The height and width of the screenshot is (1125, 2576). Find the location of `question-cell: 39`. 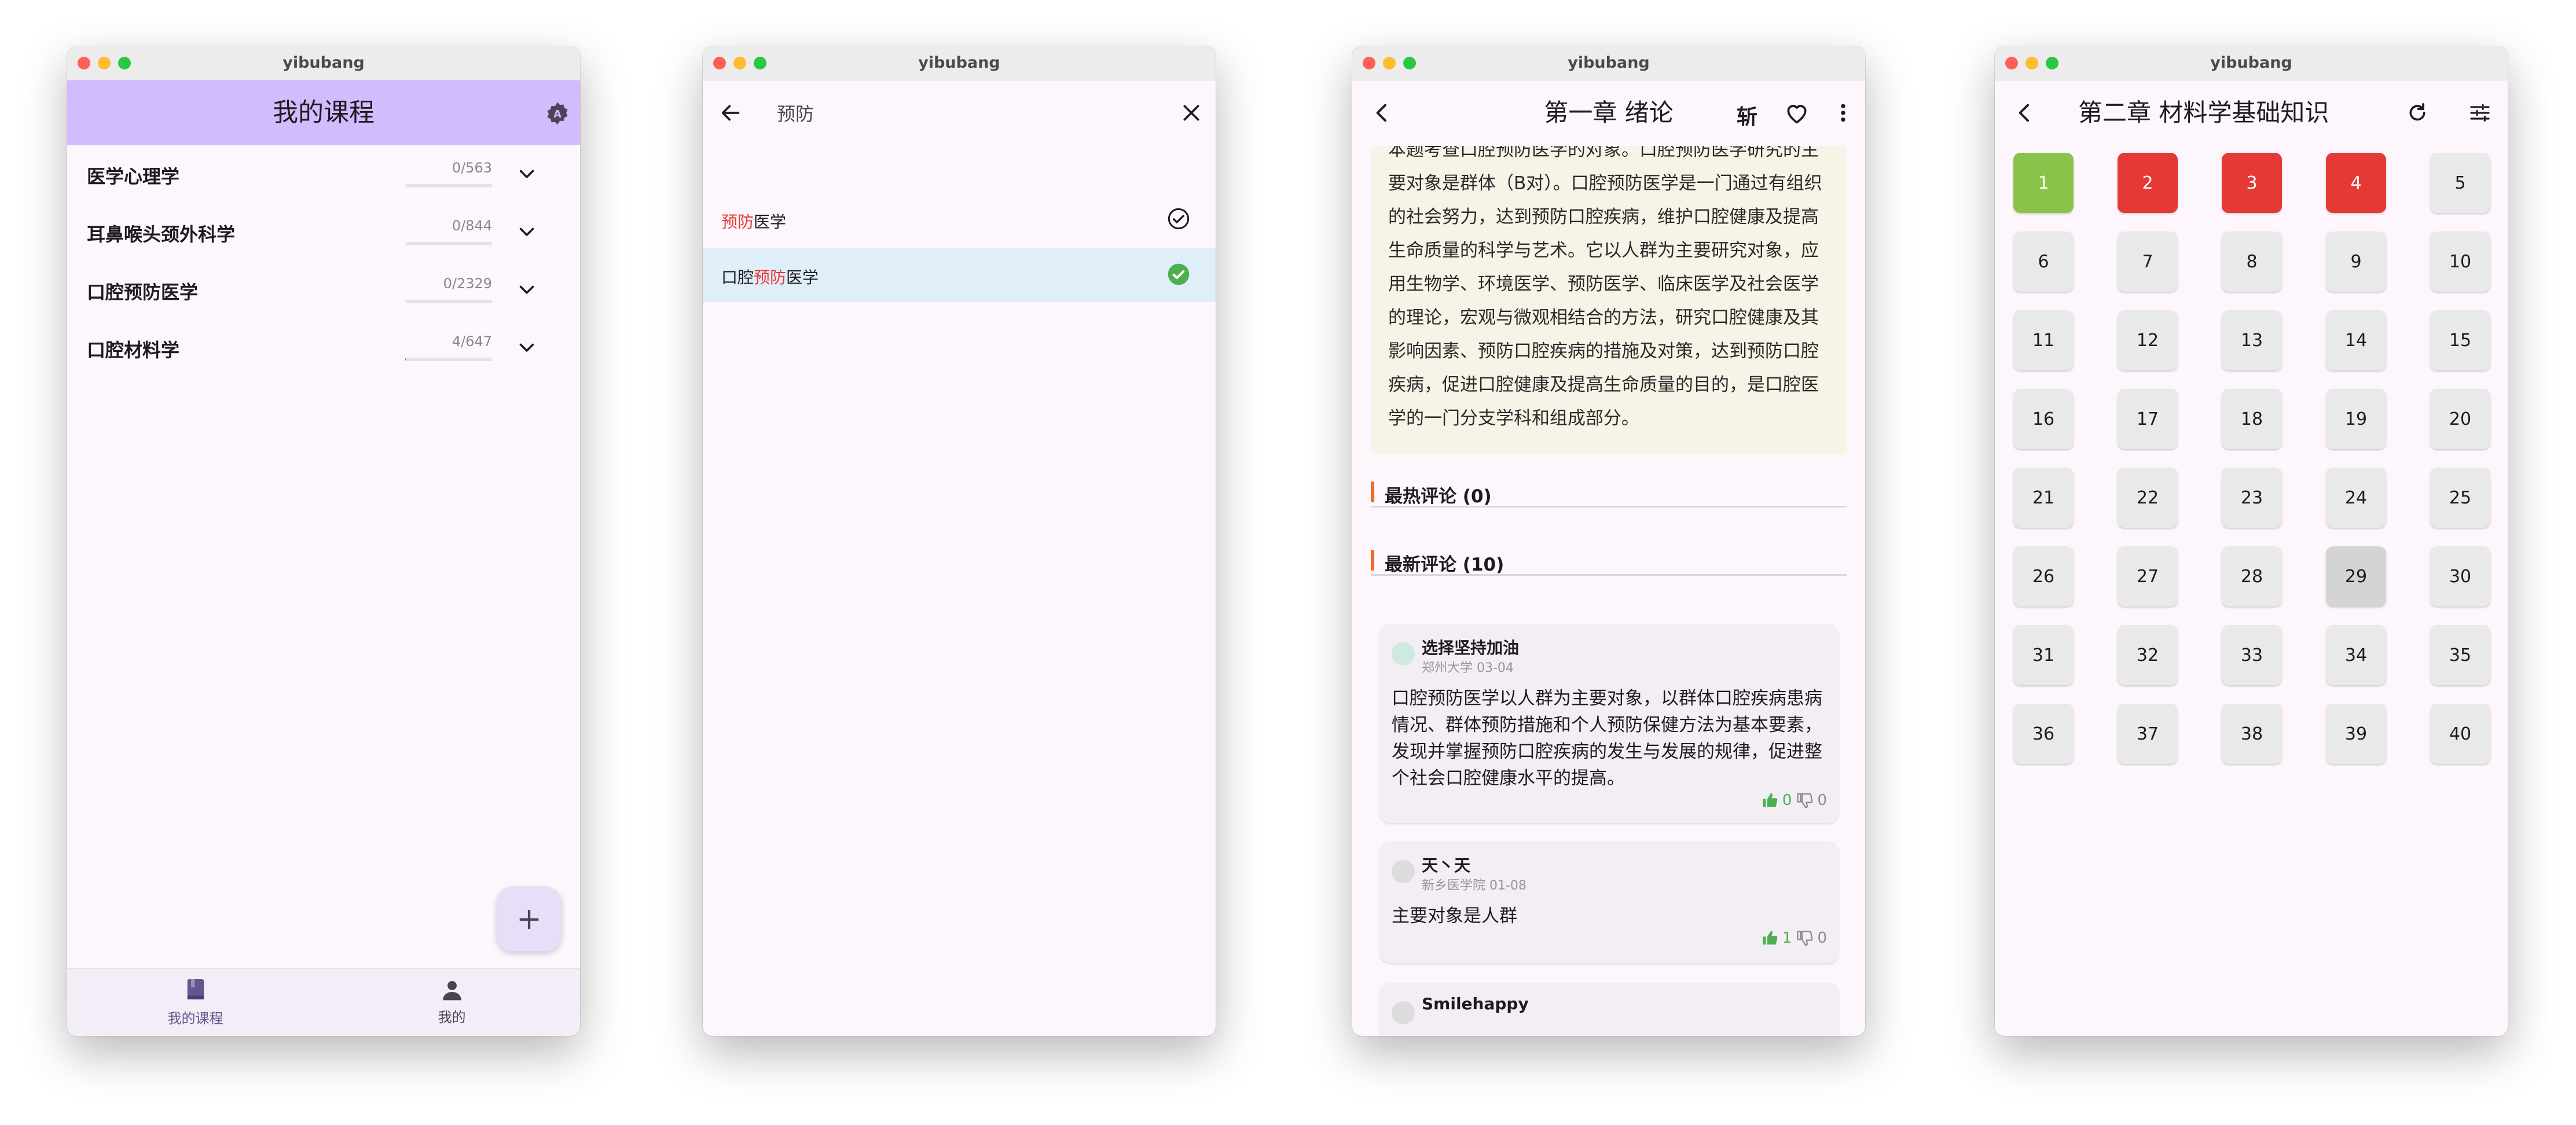

question-cell: 39 is located at coordinates (2356, 734).